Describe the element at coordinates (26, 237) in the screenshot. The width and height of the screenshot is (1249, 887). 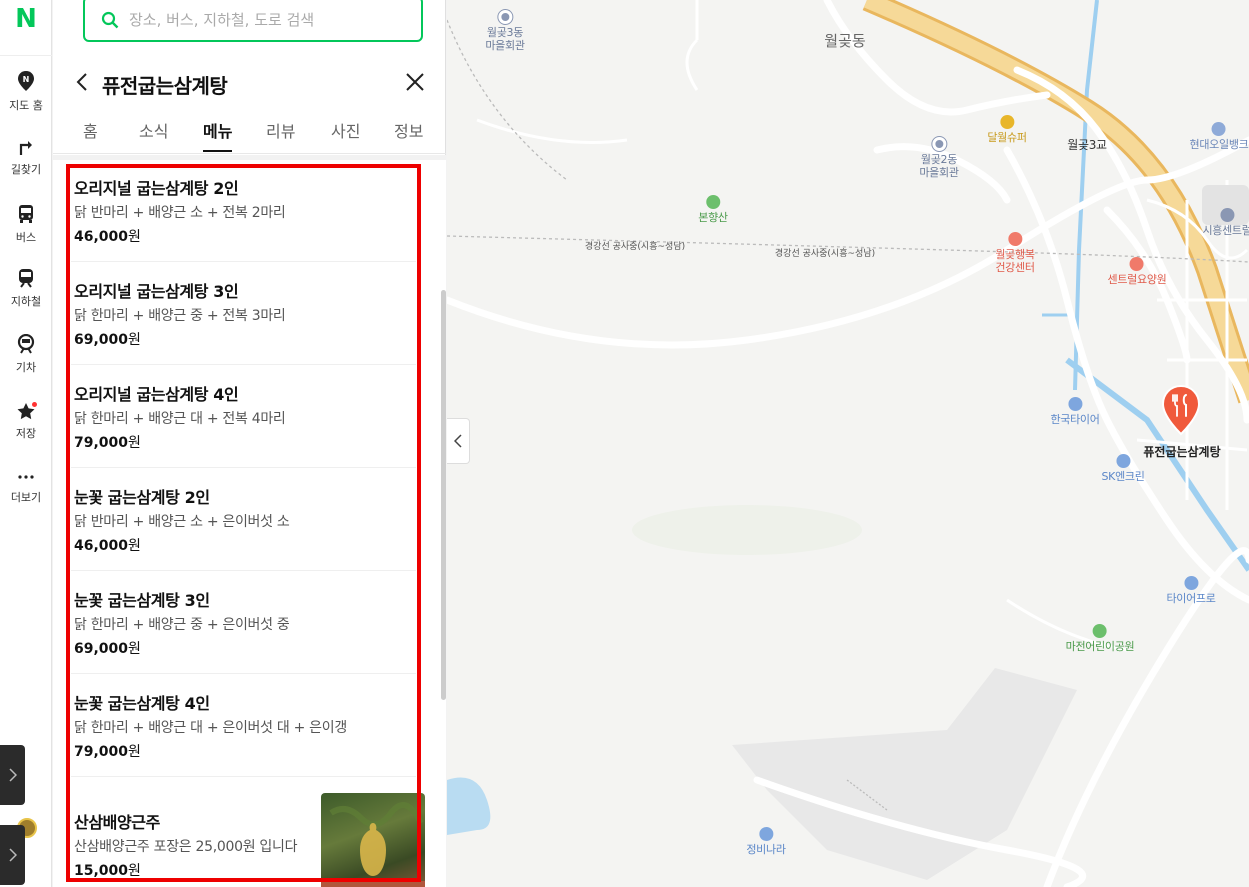
I see `rail-item-label: 버스` at that location.